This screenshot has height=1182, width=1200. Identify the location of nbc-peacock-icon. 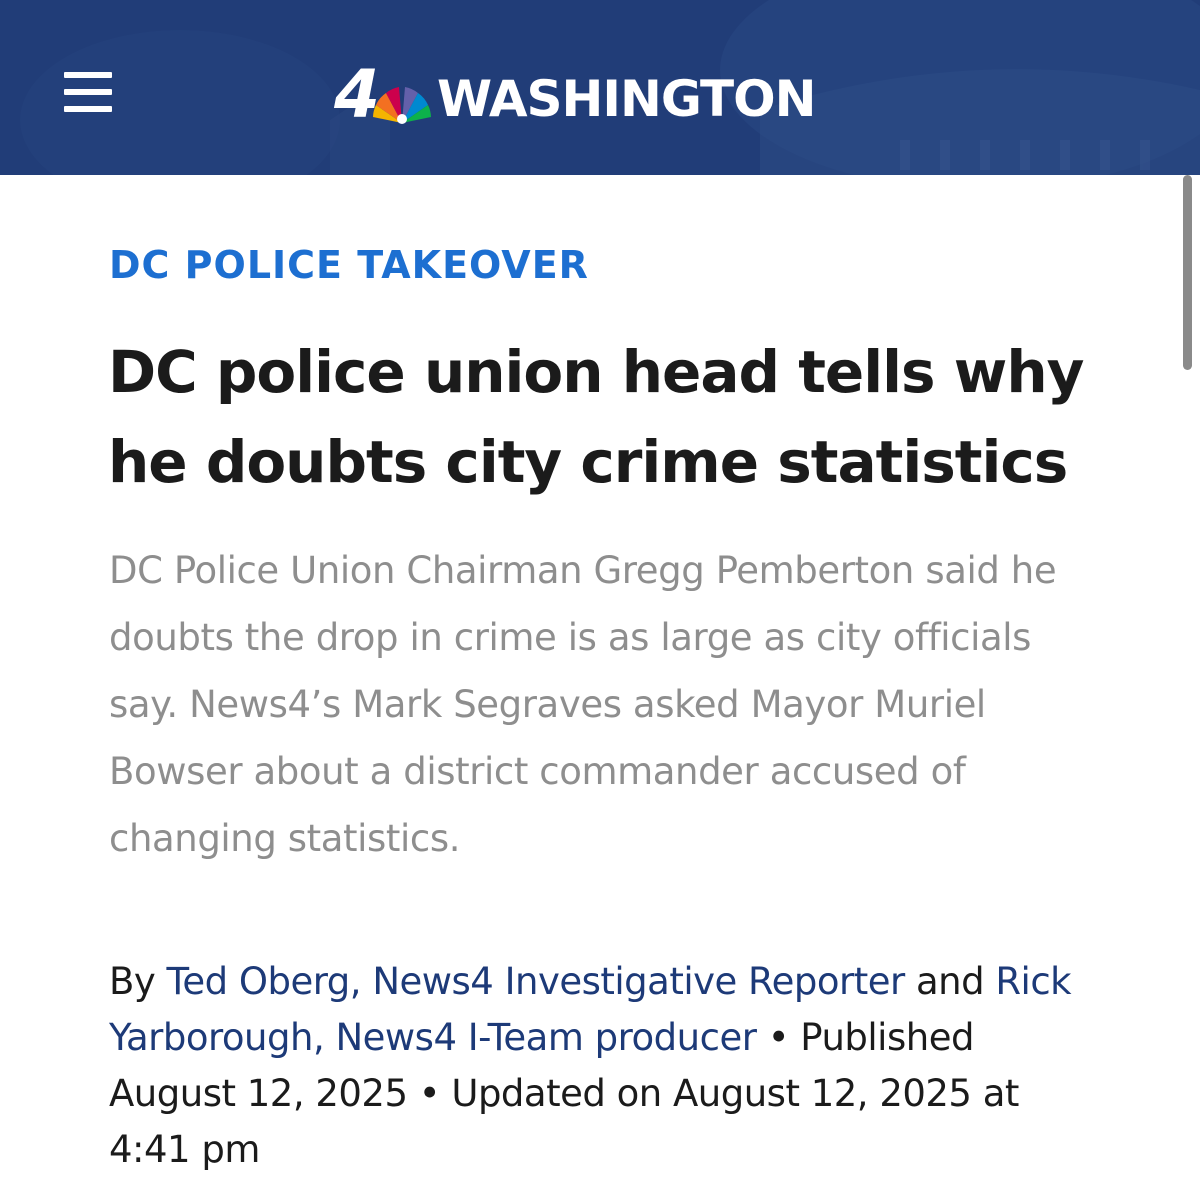
(401, 105).